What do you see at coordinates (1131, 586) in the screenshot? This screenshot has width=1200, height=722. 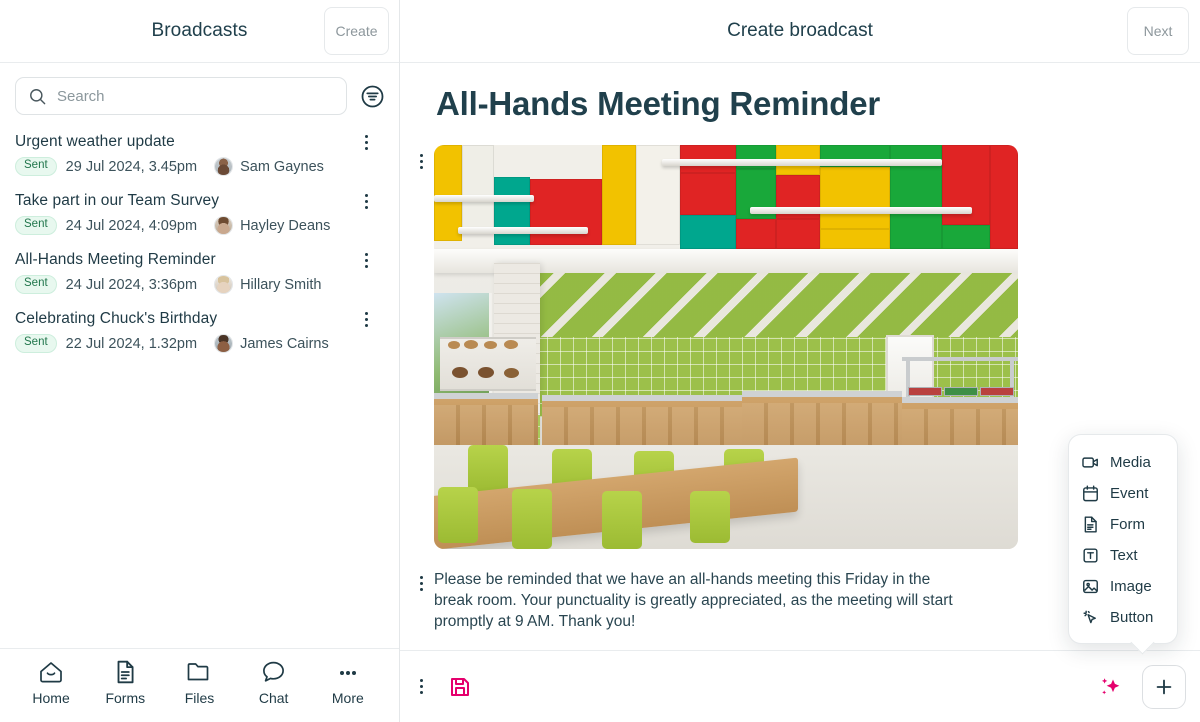 I see `menu-item-label: Image` at bounding box center [1131, 586].